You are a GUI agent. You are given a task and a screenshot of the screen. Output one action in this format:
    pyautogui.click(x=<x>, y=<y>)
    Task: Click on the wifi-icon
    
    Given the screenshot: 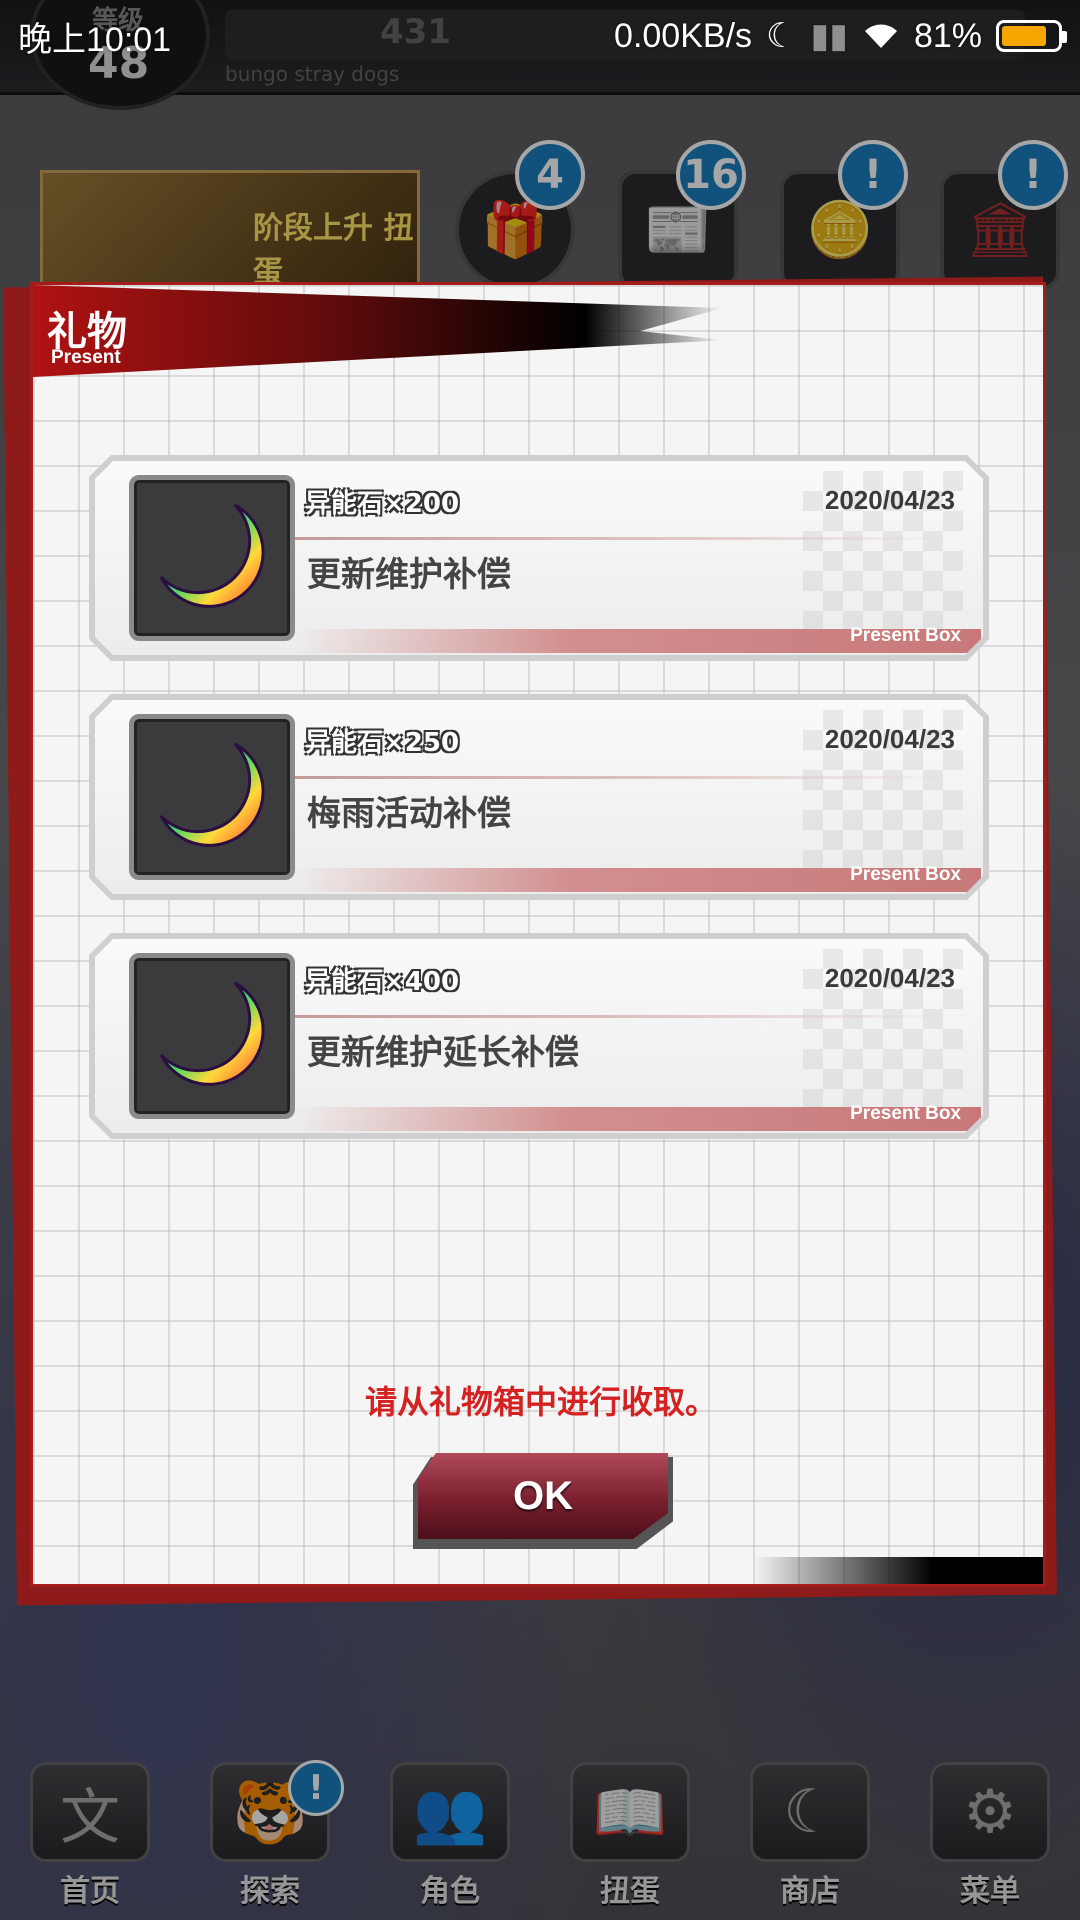 What is the action you would take?
    pyautogui.click(x=880, y=36)
    